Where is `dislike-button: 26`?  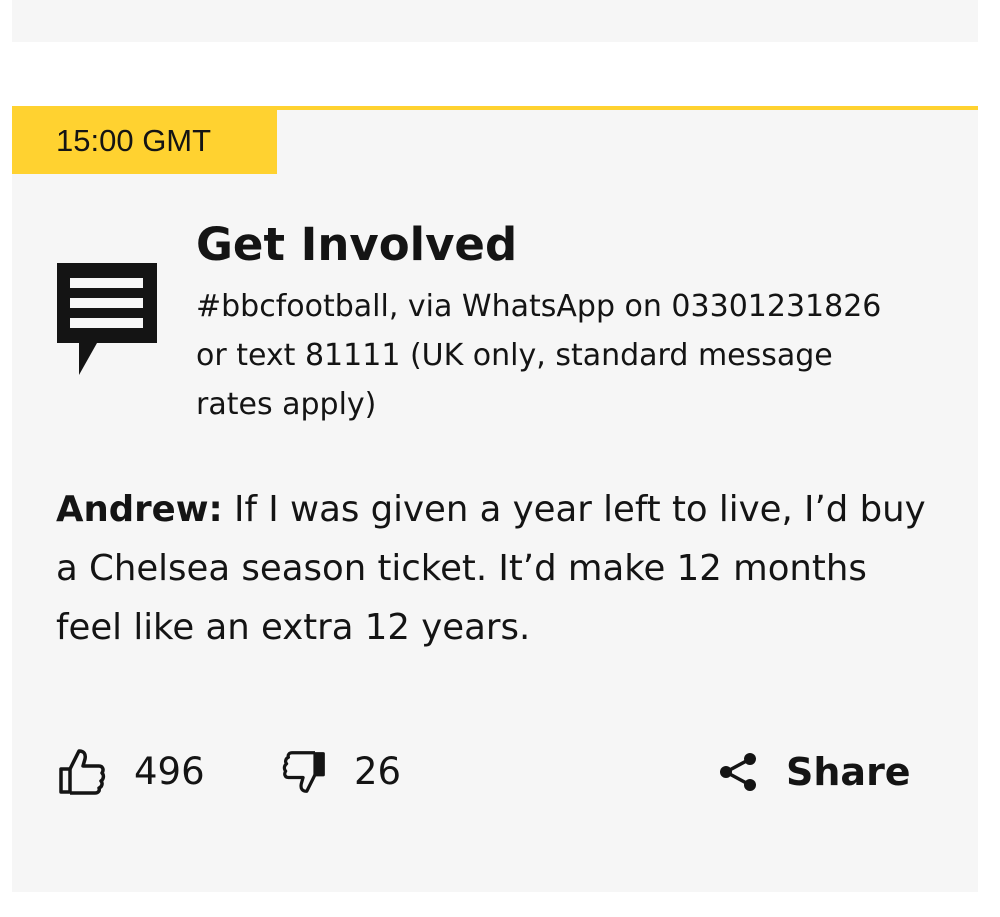 dislike-button: 26 is located at coordinates (341, 772).